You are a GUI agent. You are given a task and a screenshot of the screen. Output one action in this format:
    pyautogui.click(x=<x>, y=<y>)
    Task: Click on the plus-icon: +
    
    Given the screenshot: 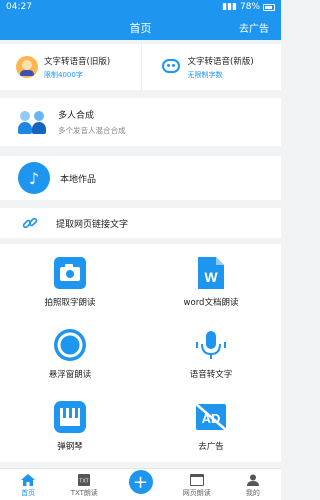 What is the action you would take?
    pyautogui.click(x=140, y=482)
    